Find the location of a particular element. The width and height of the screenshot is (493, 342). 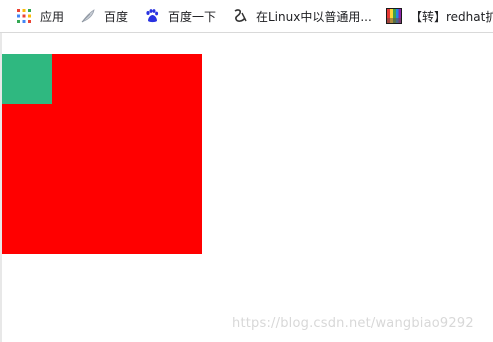

csdn-logo-icon is located at coordinates (240, 15).